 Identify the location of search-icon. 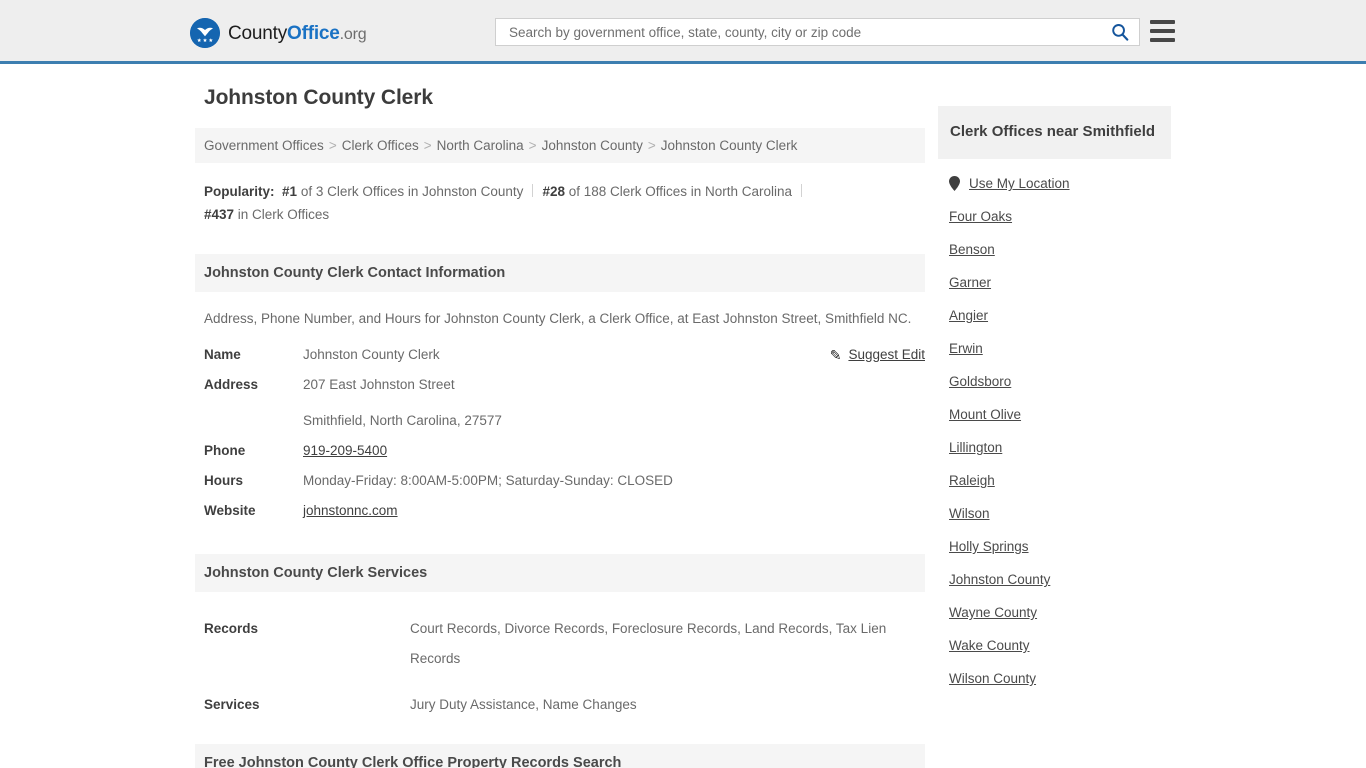
(1120, 32).